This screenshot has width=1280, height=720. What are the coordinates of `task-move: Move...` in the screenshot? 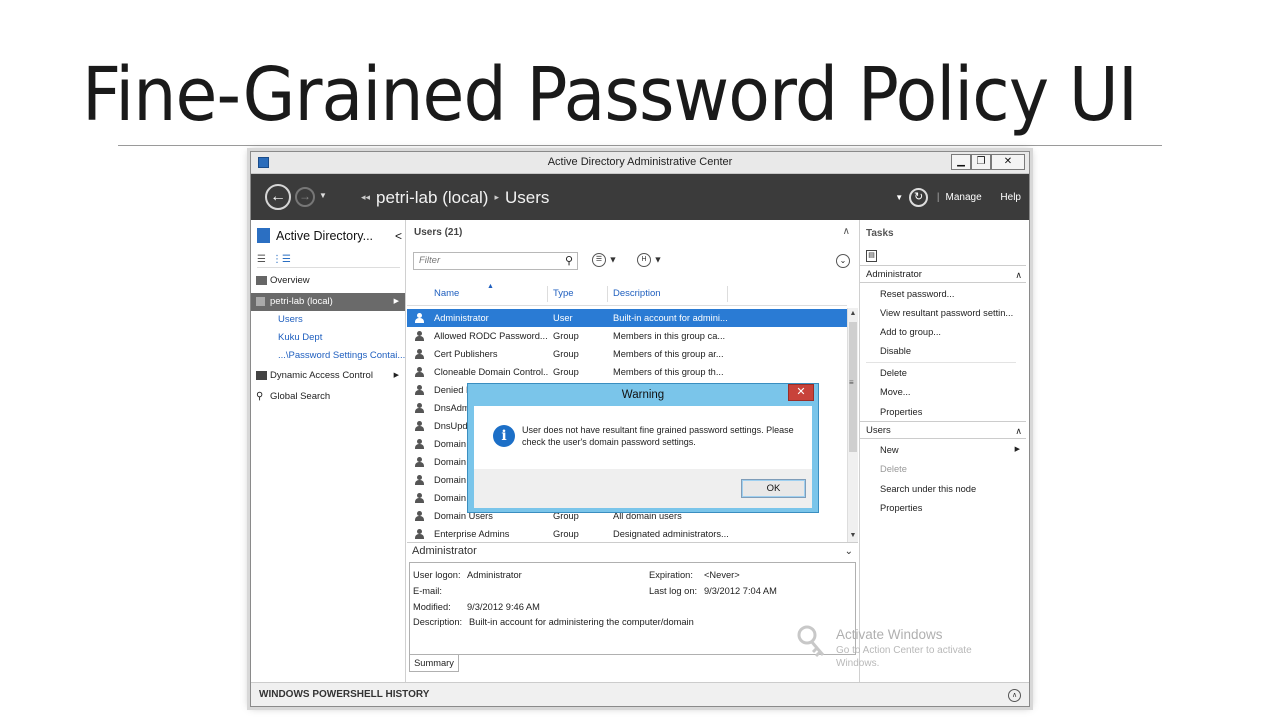 It's located at (950, 392).